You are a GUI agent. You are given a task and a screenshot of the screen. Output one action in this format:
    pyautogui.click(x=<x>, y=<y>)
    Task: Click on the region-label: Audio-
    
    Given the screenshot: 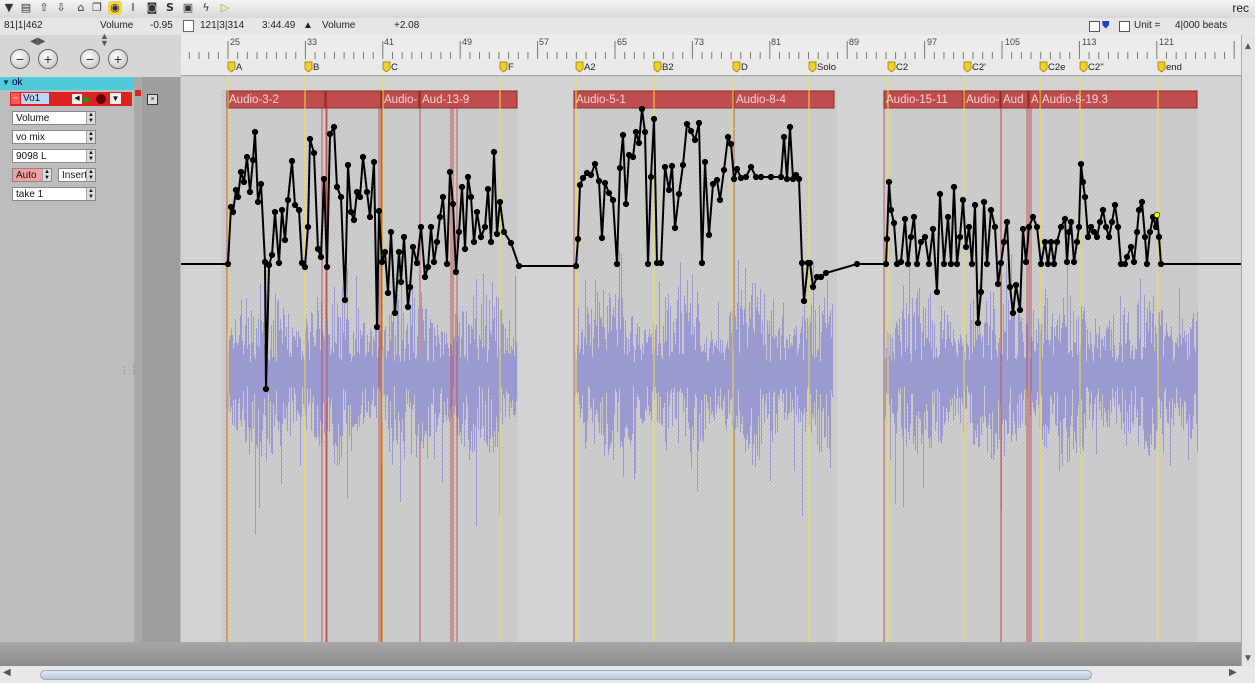 What is the action you would take?
    pyautogui.click(x=400, y=100)
    